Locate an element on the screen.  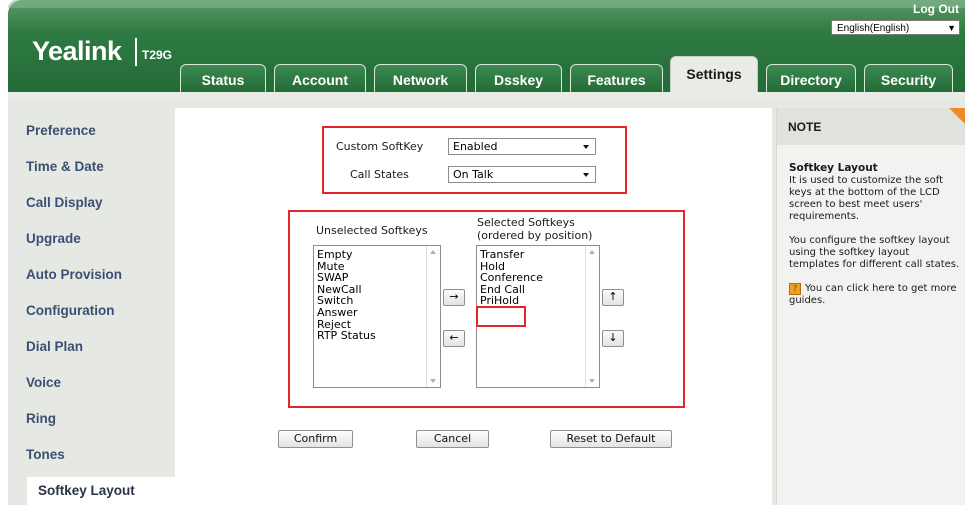
tab-settings: Settings is located at coordinates (714, 74).